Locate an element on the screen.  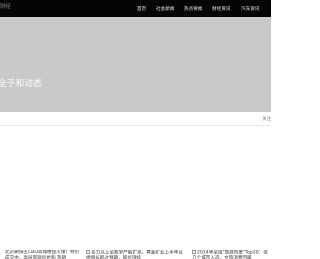
article-caption: 2024年全国"旅游热度"Top20：这几个城市入选，文旅消费回暖 is located at coordinates (230, 254).